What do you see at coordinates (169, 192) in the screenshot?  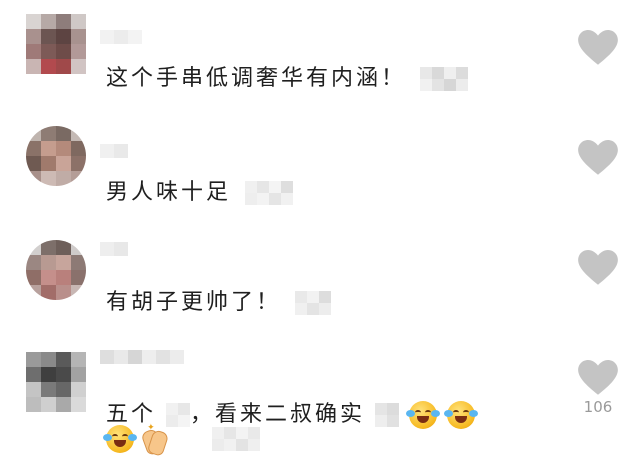 I see `comment-text-content: 男人味十足` at bounding box center [169, 192].